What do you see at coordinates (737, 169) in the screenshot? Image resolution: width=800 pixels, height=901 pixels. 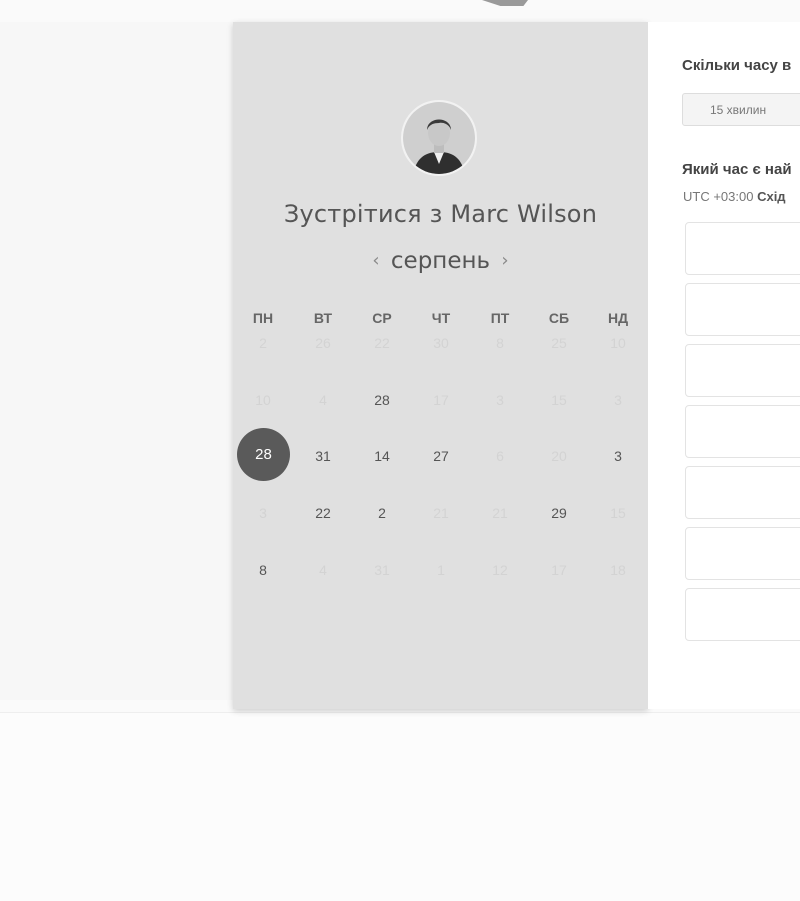 I see `time-heading: Який час є най` at bounding box center [737, 169].